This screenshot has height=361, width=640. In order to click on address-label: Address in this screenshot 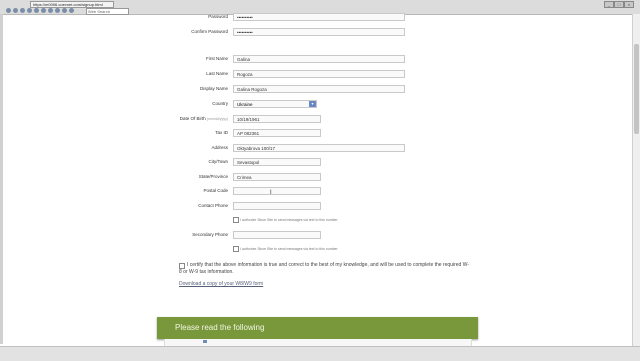, I will do `click(219, 147)`.